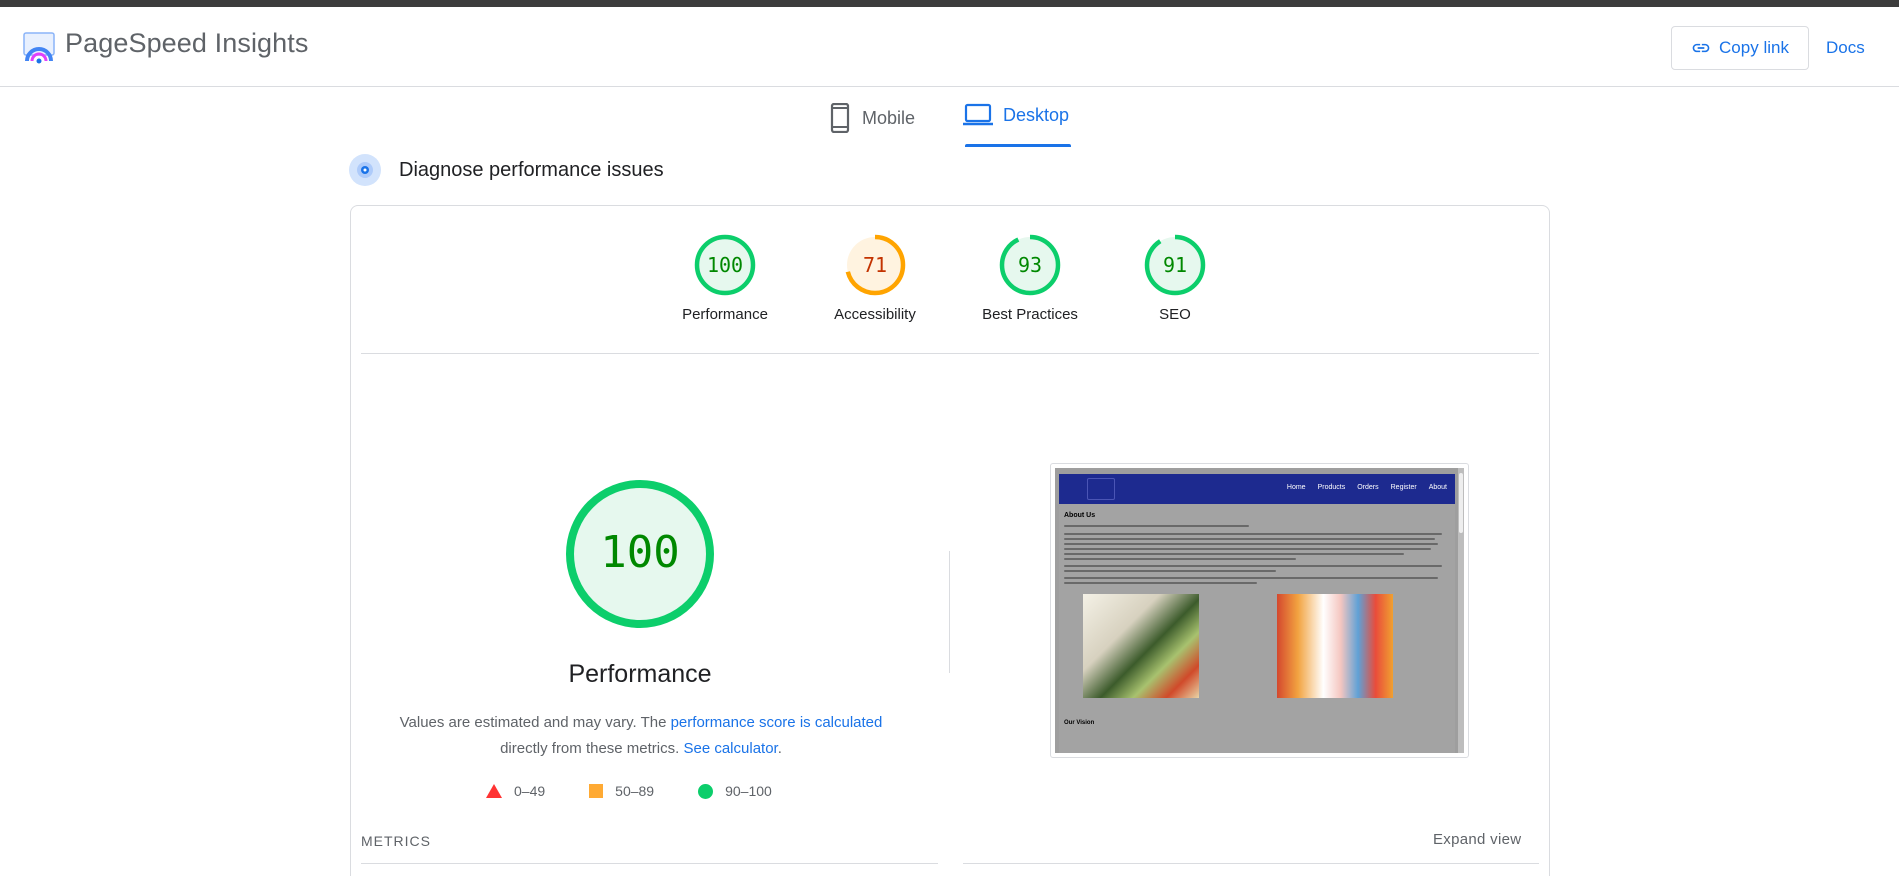 The width and height of the screenshot is (1899, 876). I want to click on copy-link-button: Copy link, so click(1740, 48).